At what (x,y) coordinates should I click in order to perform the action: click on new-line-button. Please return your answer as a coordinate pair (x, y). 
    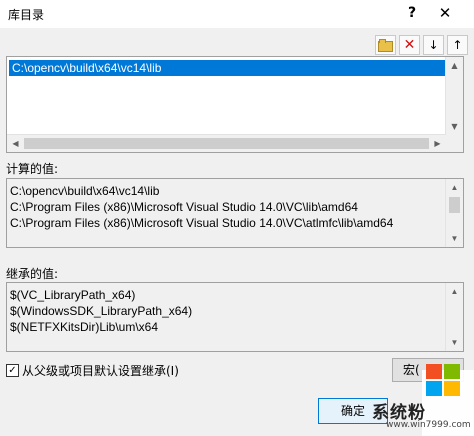
    Looking at the image, I should click on (385, 45).